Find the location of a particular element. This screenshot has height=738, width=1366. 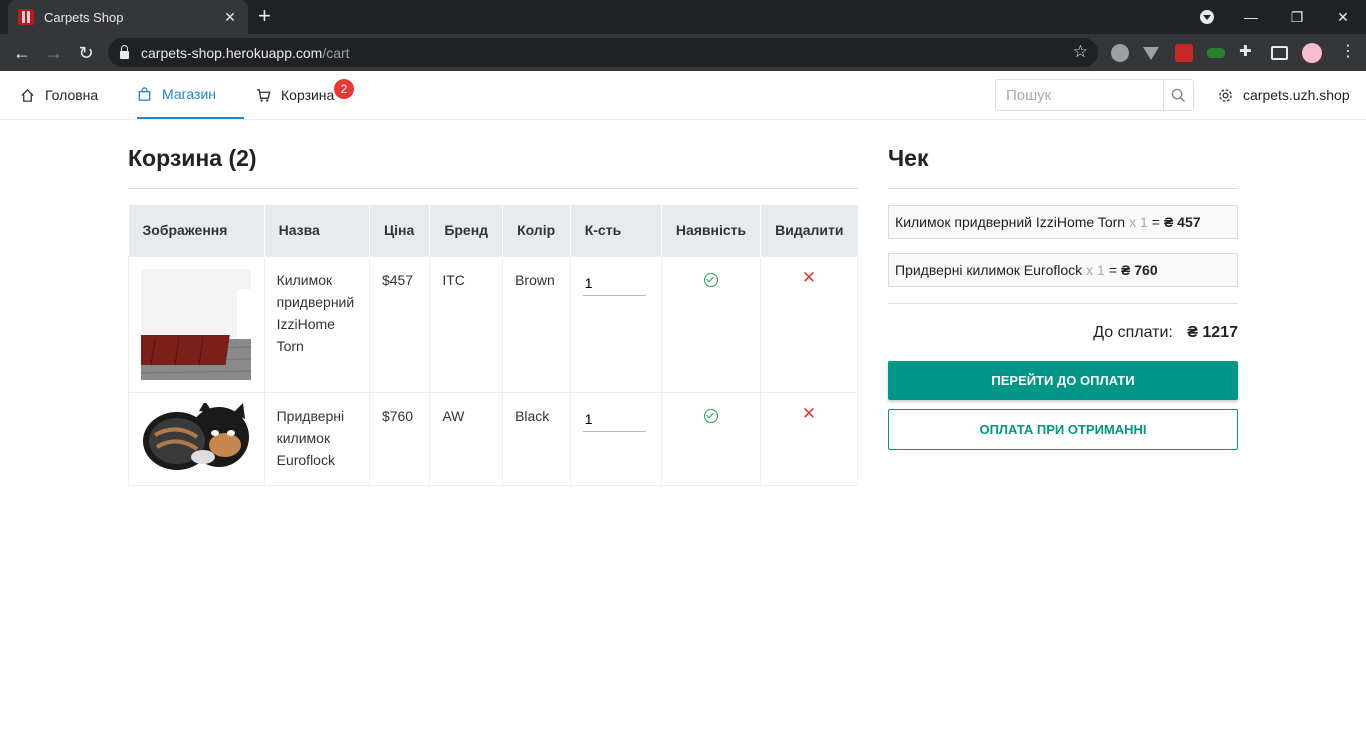

close-tab-icon: ✕ is located at coordinates (230, 17).